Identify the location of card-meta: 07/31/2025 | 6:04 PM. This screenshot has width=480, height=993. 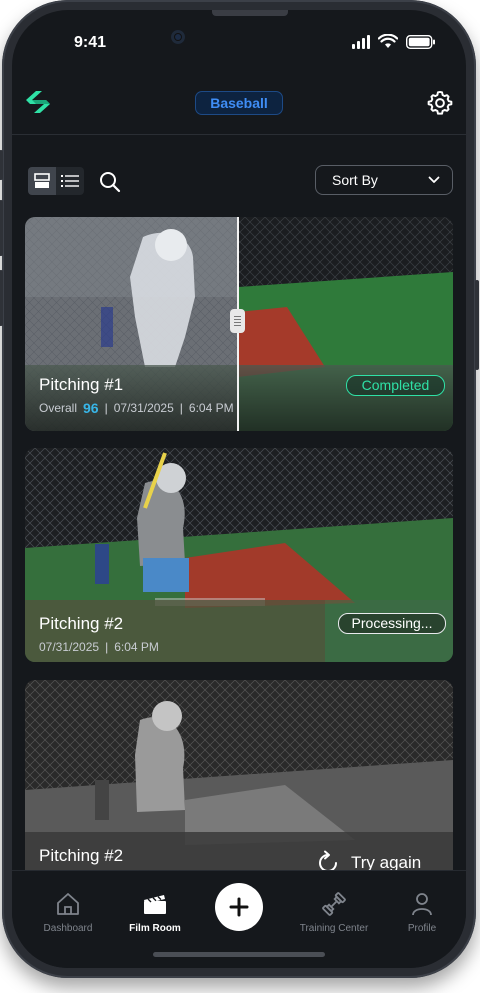
(99, 647).